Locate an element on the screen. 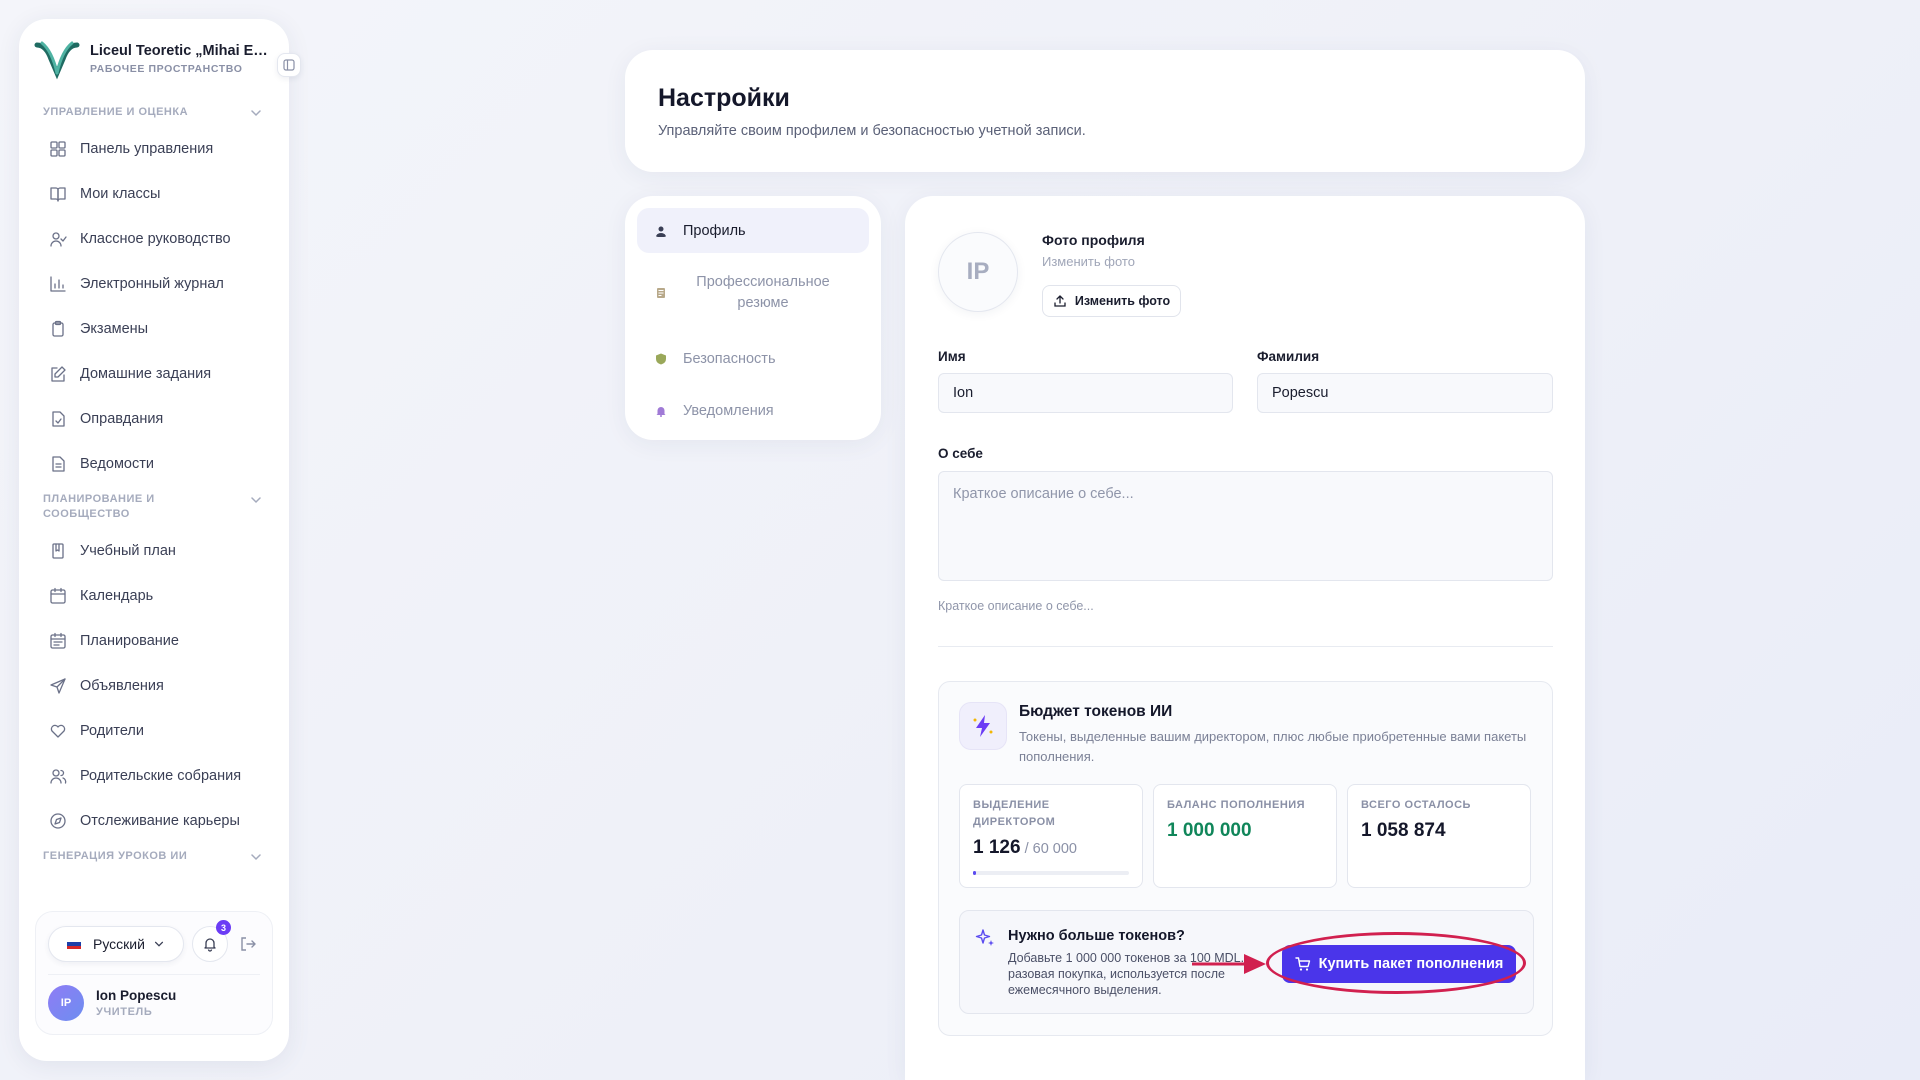 This screenshot has height=1080, width=1920. collapse-sidebar-button is located at coordinates (289, 65).